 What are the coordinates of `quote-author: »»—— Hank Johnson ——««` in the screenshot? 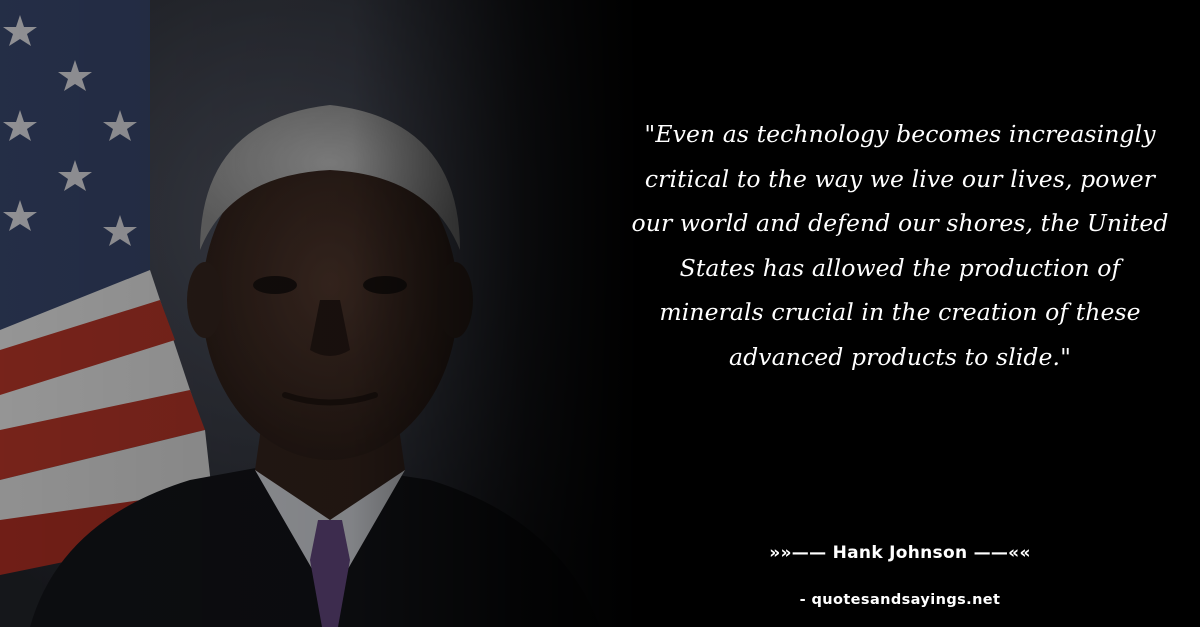 It's located at (900, 553).